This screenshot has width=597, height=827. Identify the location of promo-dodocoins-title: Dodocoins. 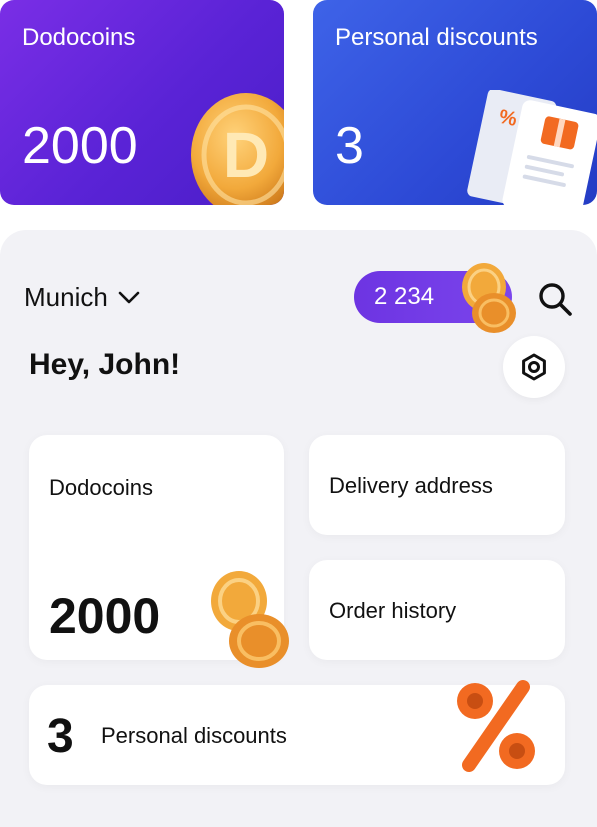
(79, 37).